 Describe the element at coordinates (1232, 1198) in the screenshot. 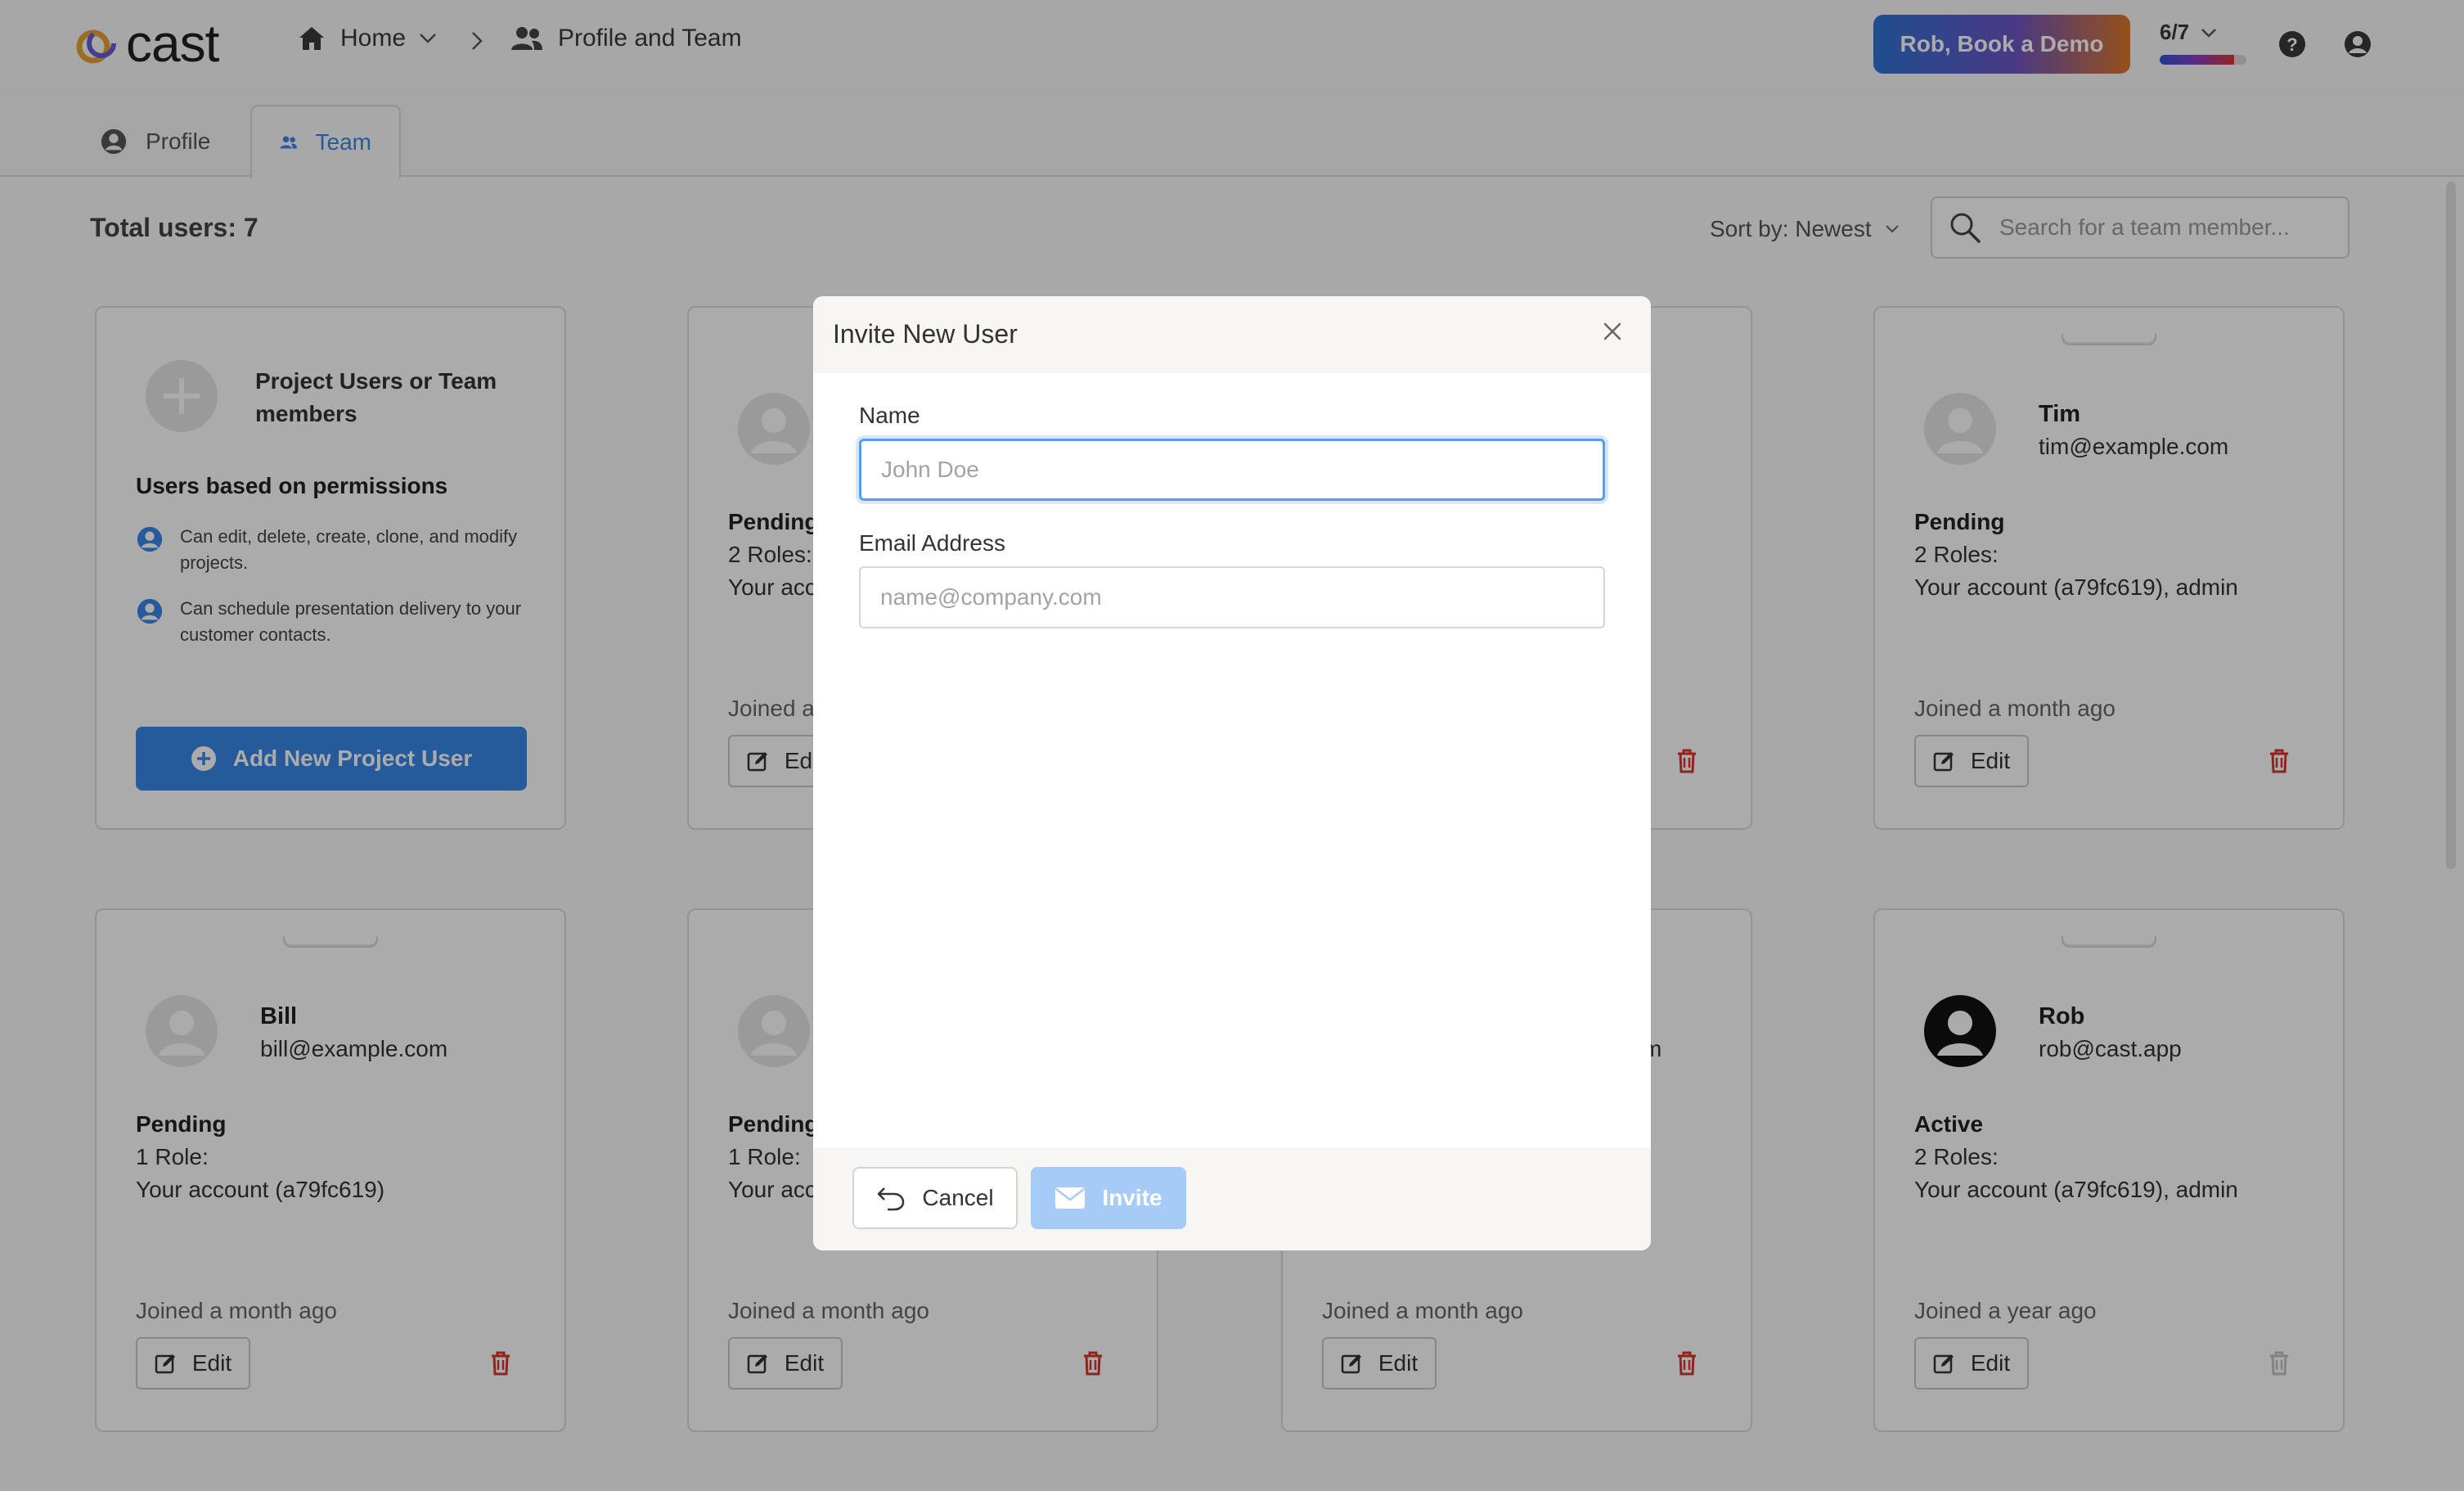

I see `modal-footer: Cancel Invite` at that location.